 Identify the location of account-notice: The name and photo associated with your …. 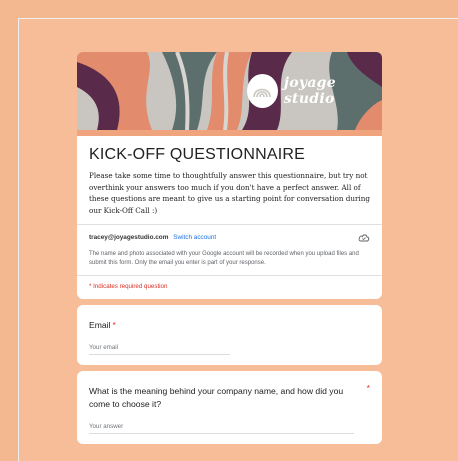
(224, 258).